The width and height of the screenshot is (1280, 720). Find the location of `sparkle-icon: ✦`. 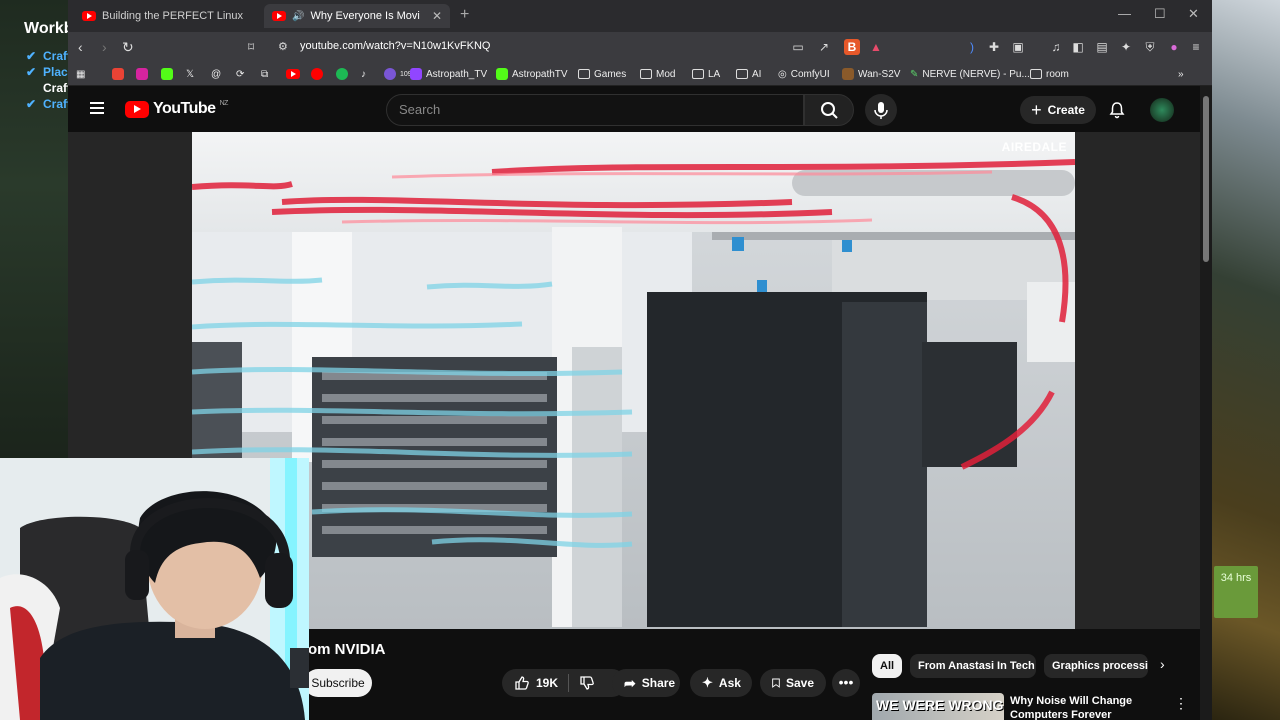

sparkle-icon: ✦ is located at coordinates (707, 682).